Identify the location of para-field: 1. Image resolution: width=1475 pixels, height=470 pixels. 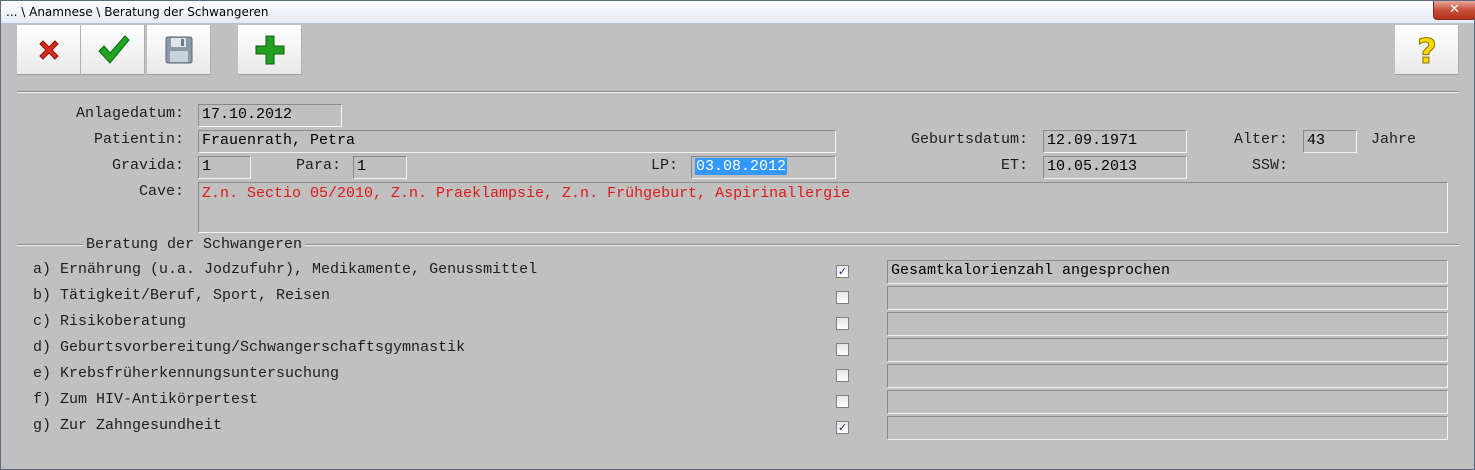
(380, 167).